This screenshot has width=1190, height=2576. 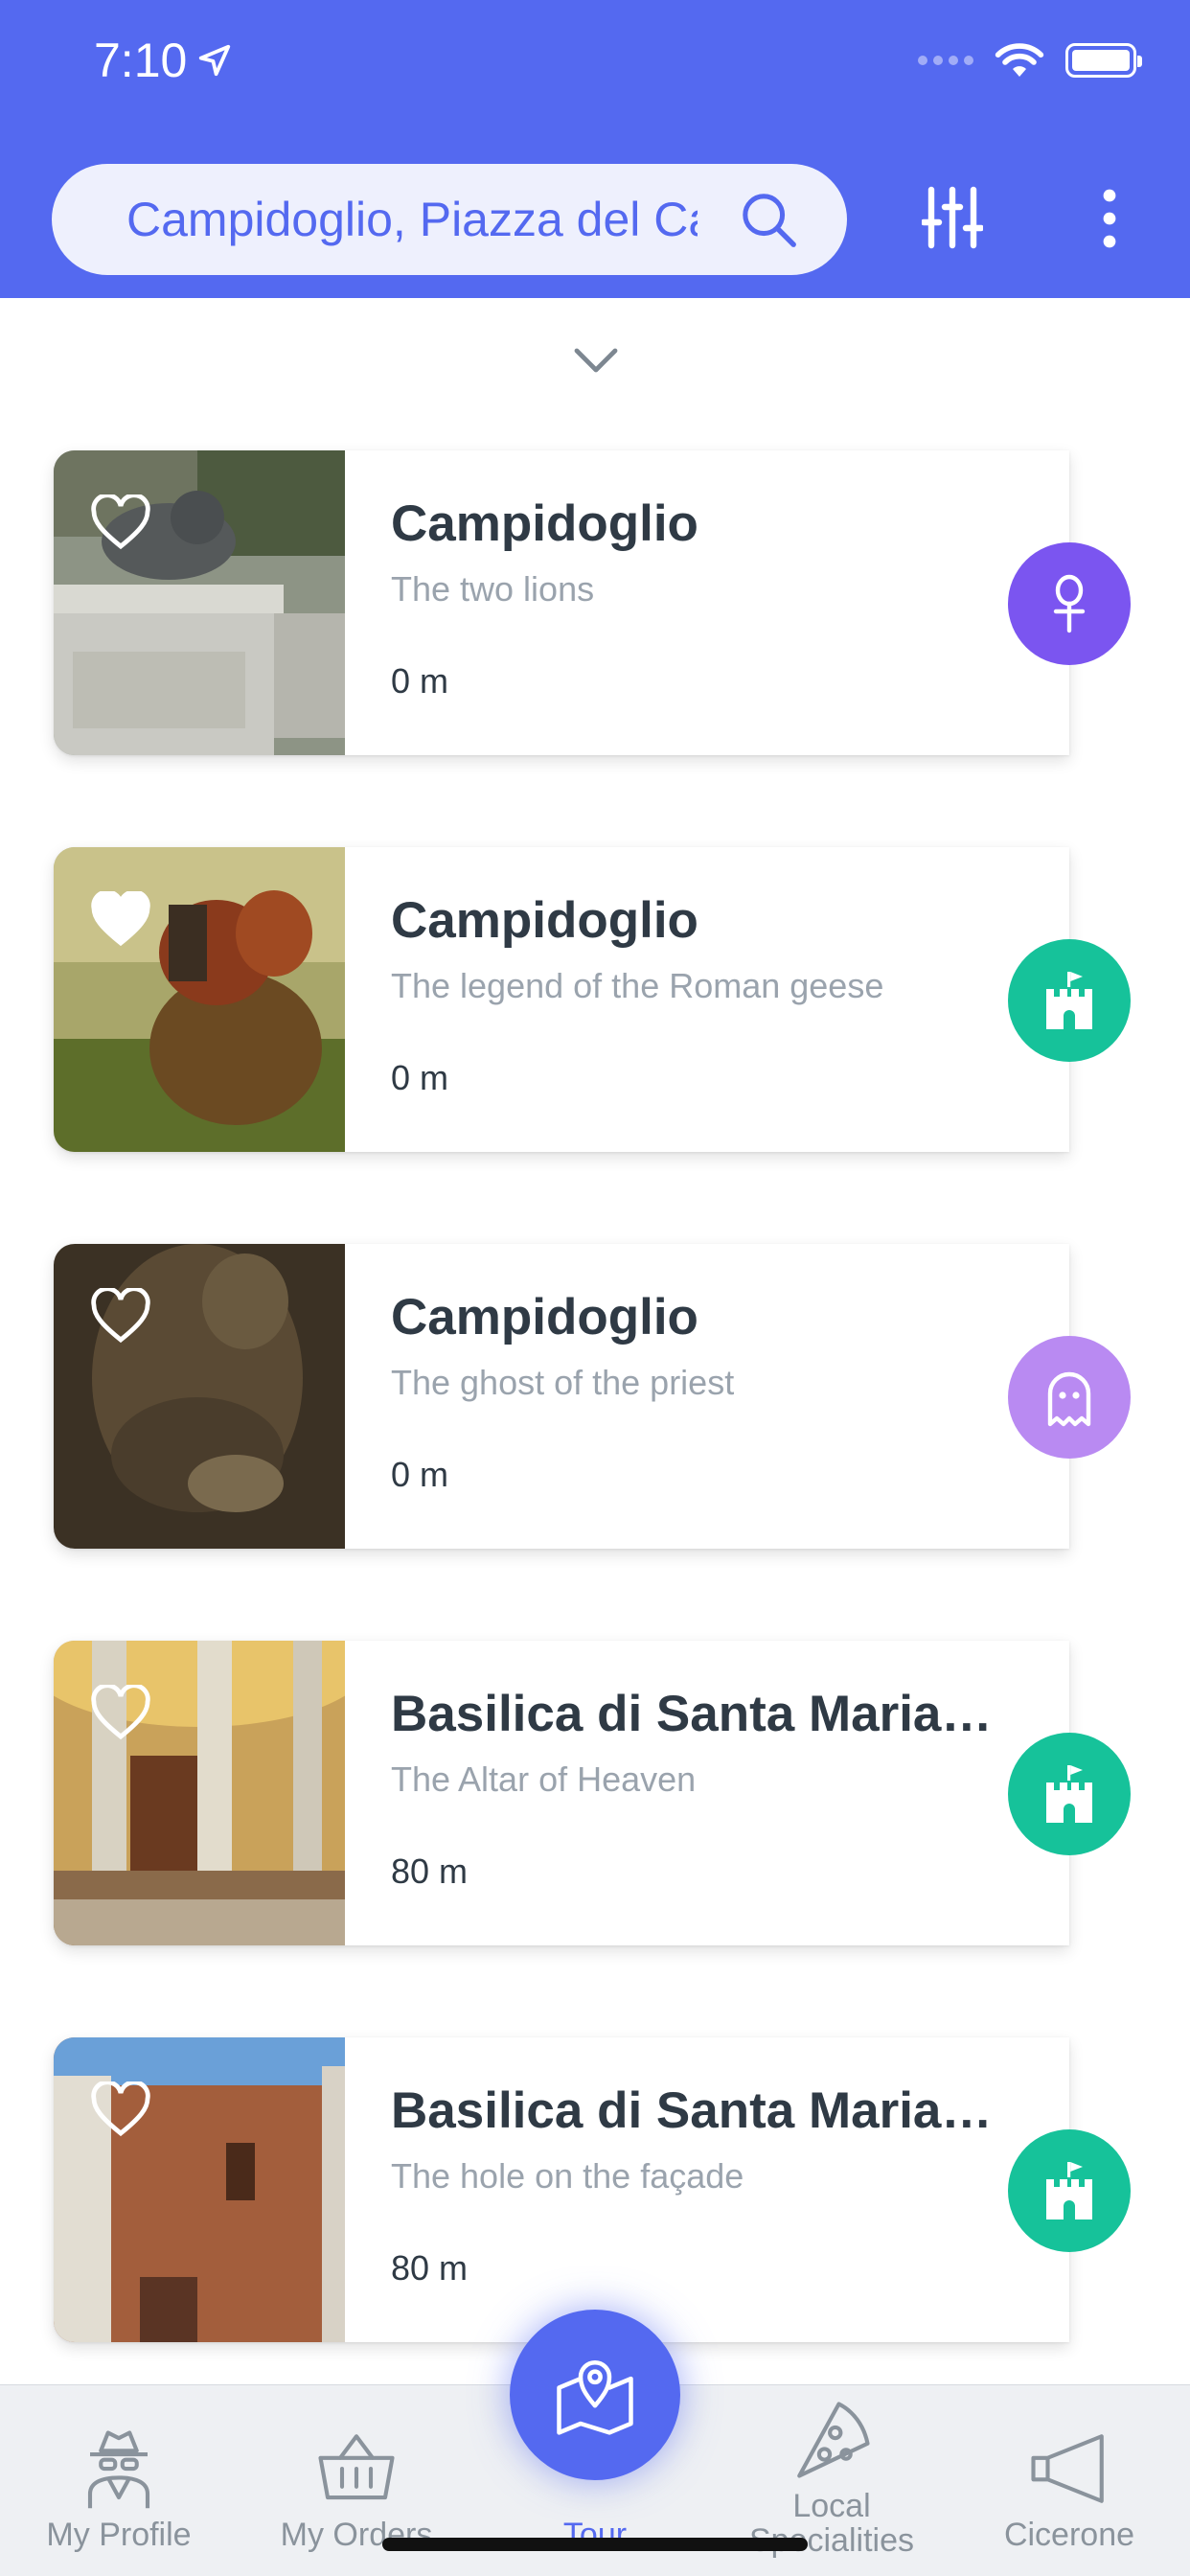 I want to click on card-subtitle: The two lions, so click(x=493, y=589).